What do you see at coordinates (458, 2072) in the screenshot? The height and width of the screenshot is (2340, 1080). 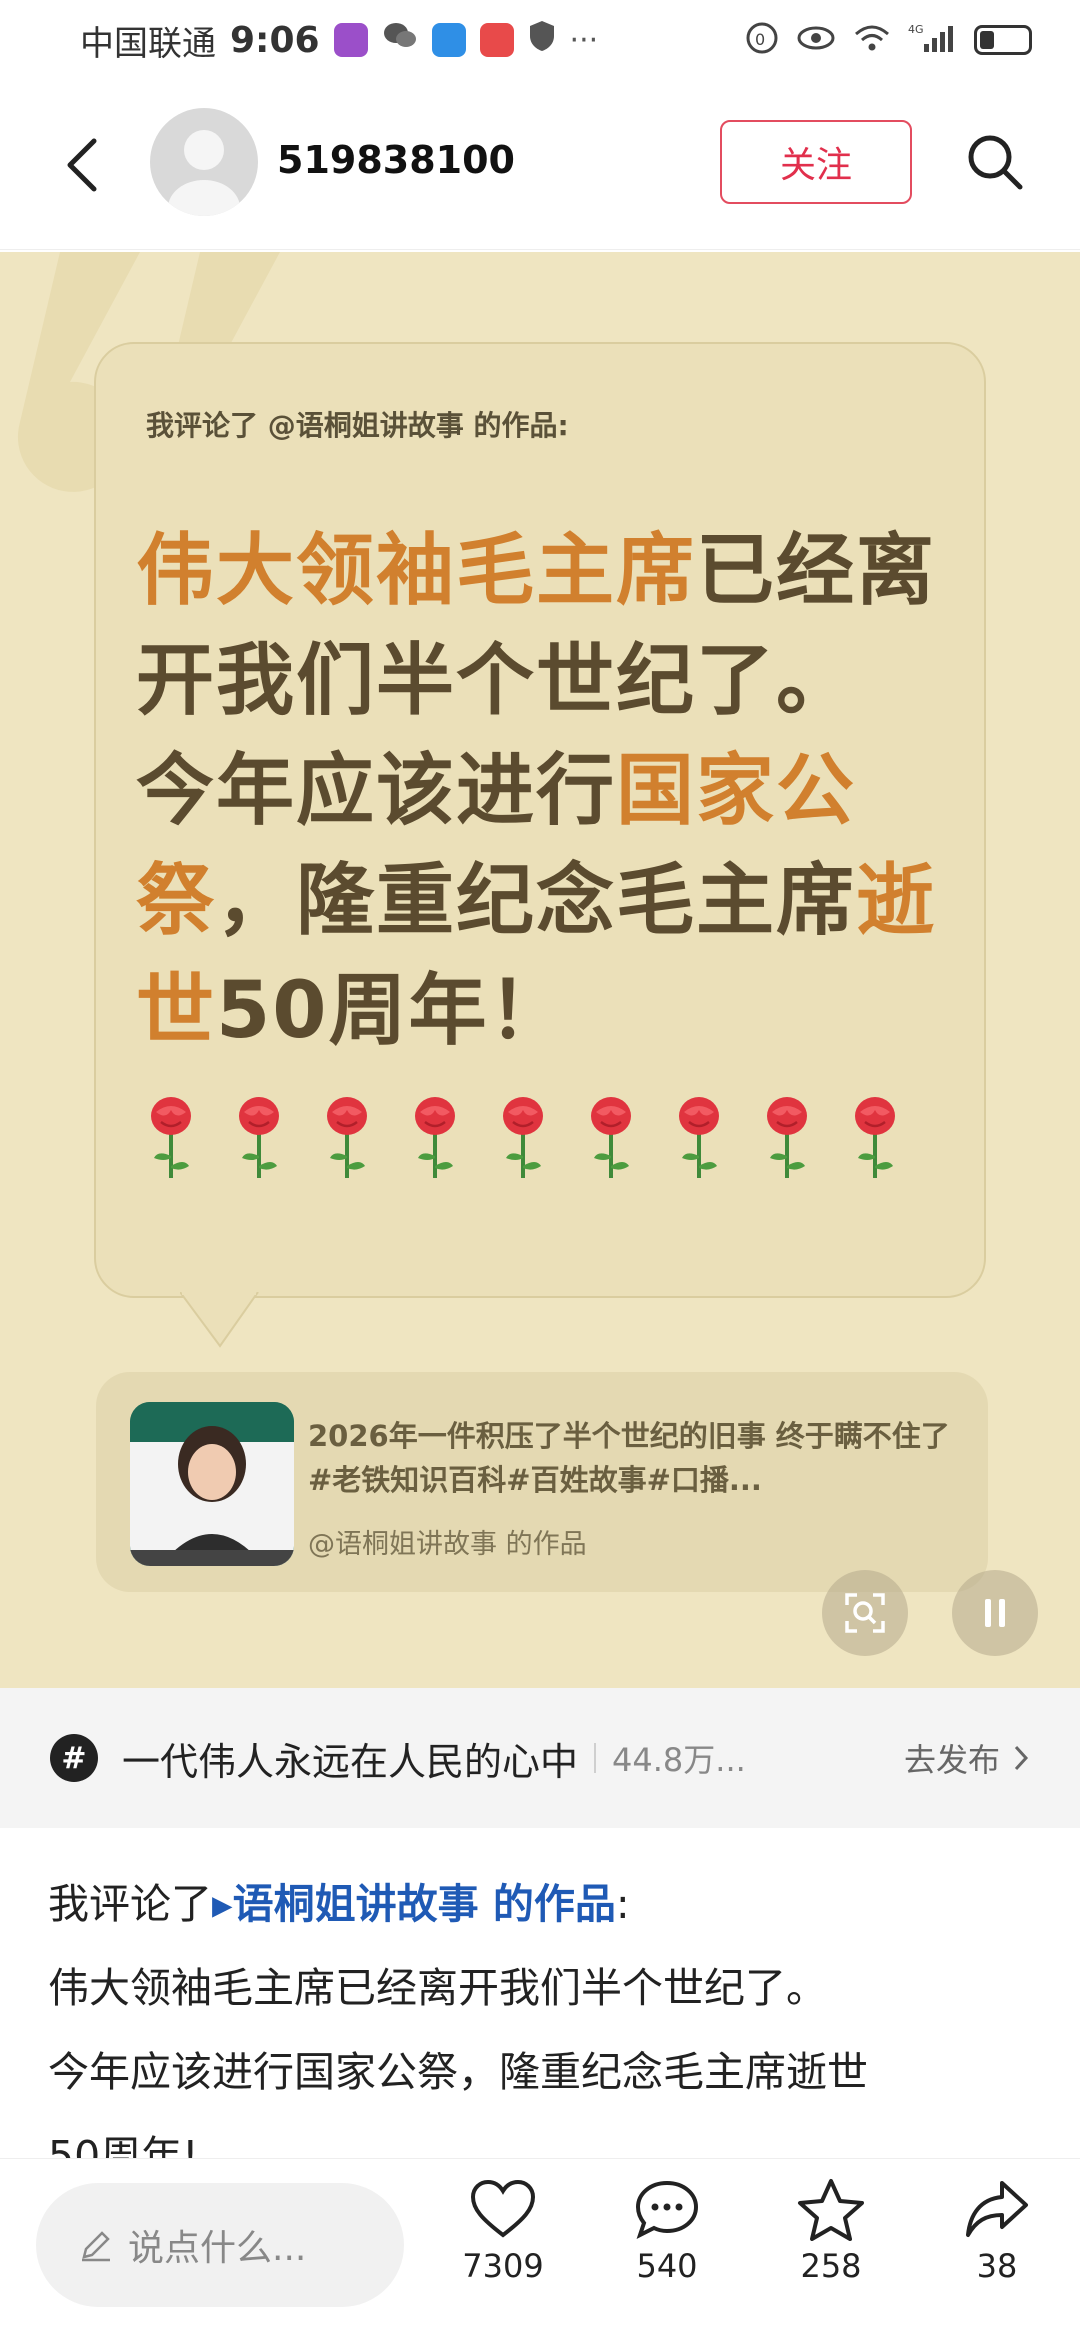 I see `caption-line: 今年应该进行国家公祭，隆重纪念毛主席逝世` at bounding box center [458, 2072].